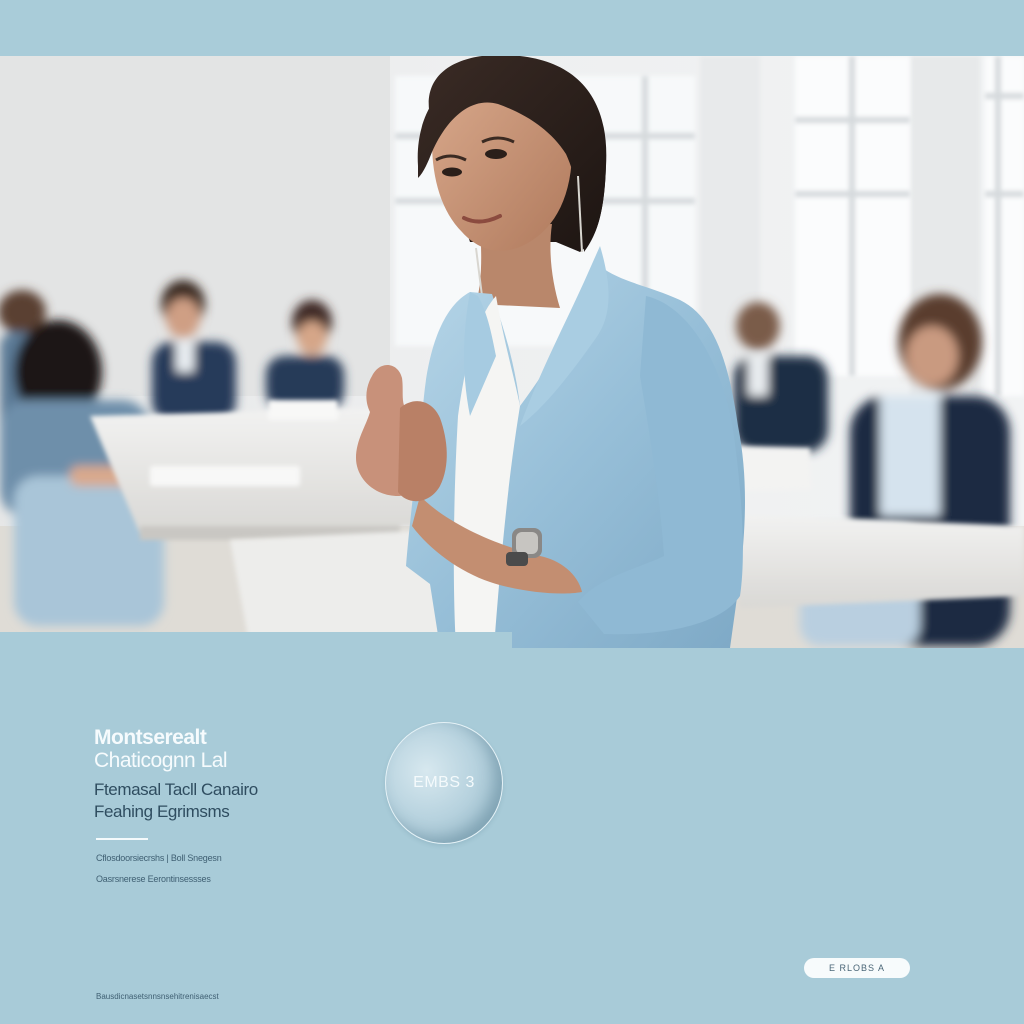 The height and width of the screenshot is (1024, 1024). What do you see at coordinates (512, 28) in the screenshot?
I see `top-band` at bounding box center [512, 28].